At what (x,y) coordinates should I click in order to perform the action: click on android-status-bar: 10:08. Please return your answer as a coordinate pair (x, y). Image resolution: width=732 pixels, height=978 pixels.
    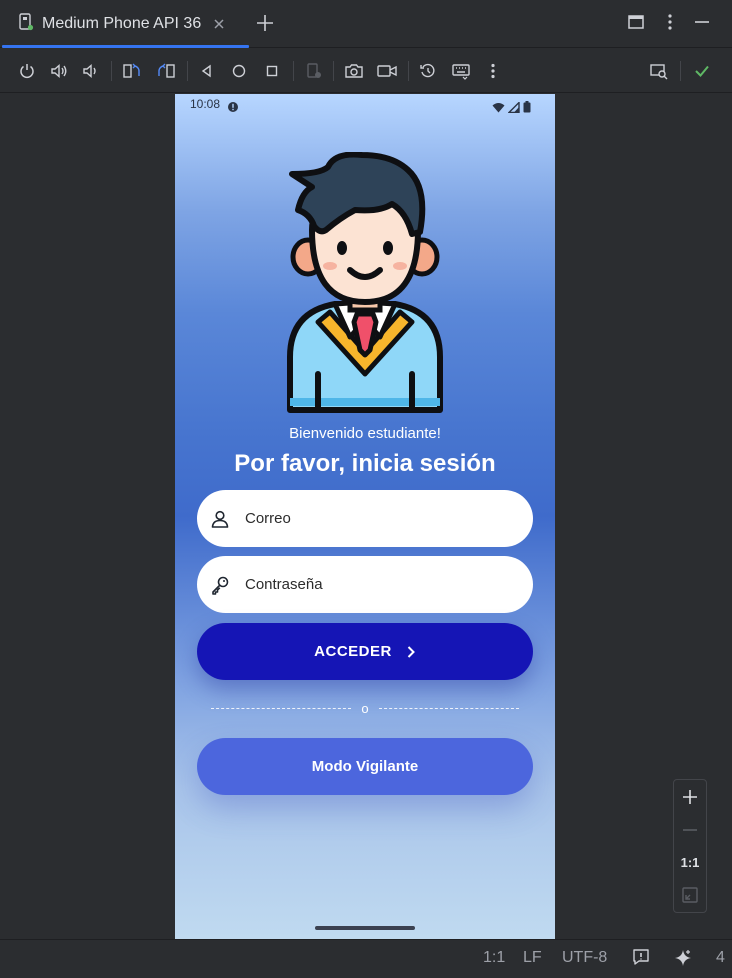
    Looking at the image, I should click on (365, 104).